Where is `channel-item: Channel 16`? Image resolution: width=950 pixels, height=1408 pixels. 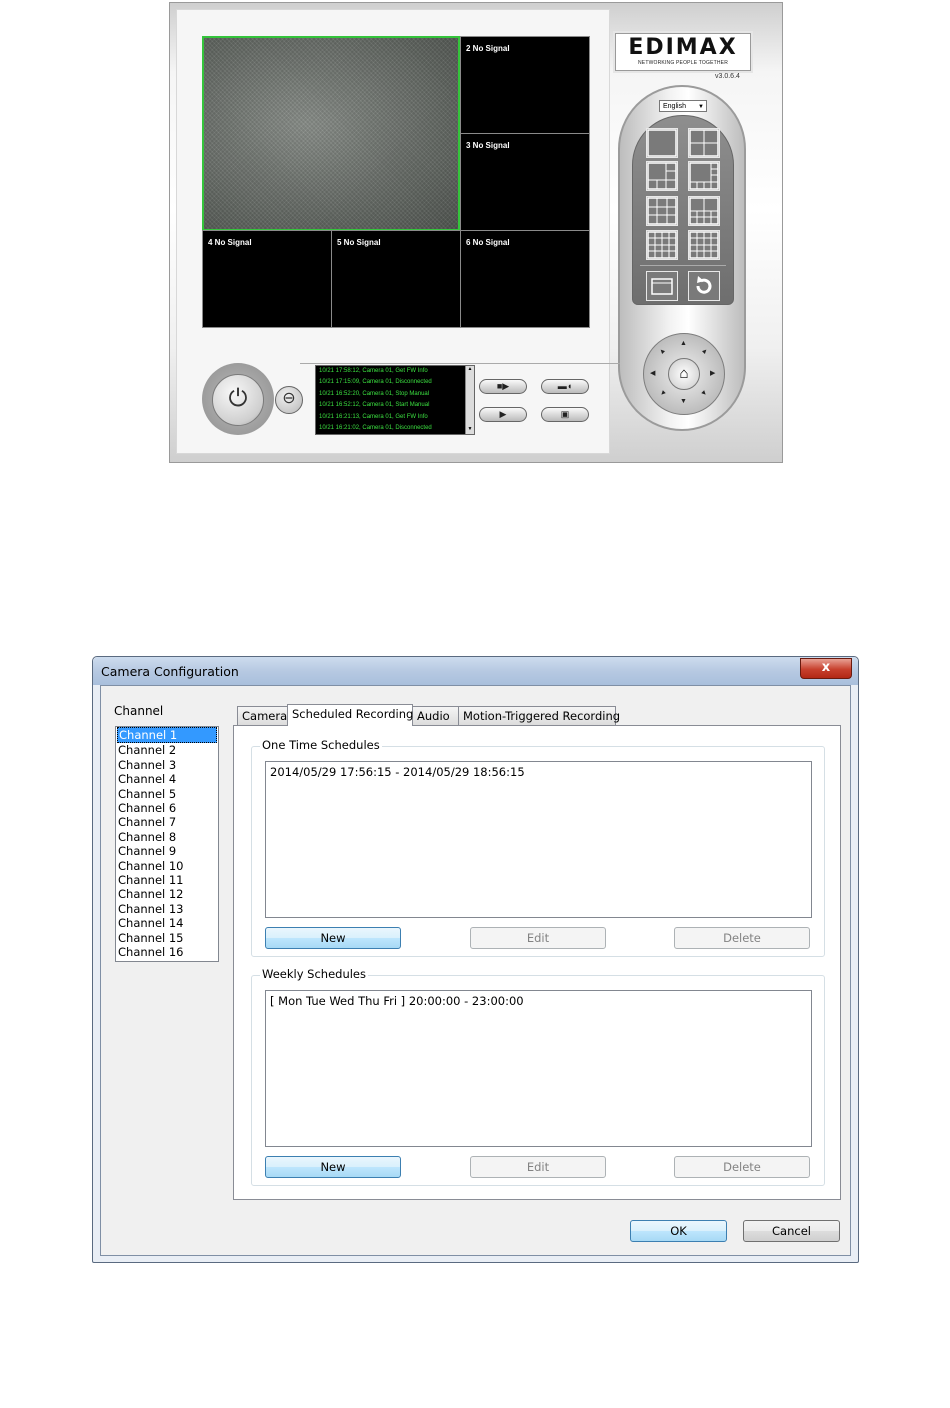
channel-item: Channel 16 is located at coordinates (167, 952).